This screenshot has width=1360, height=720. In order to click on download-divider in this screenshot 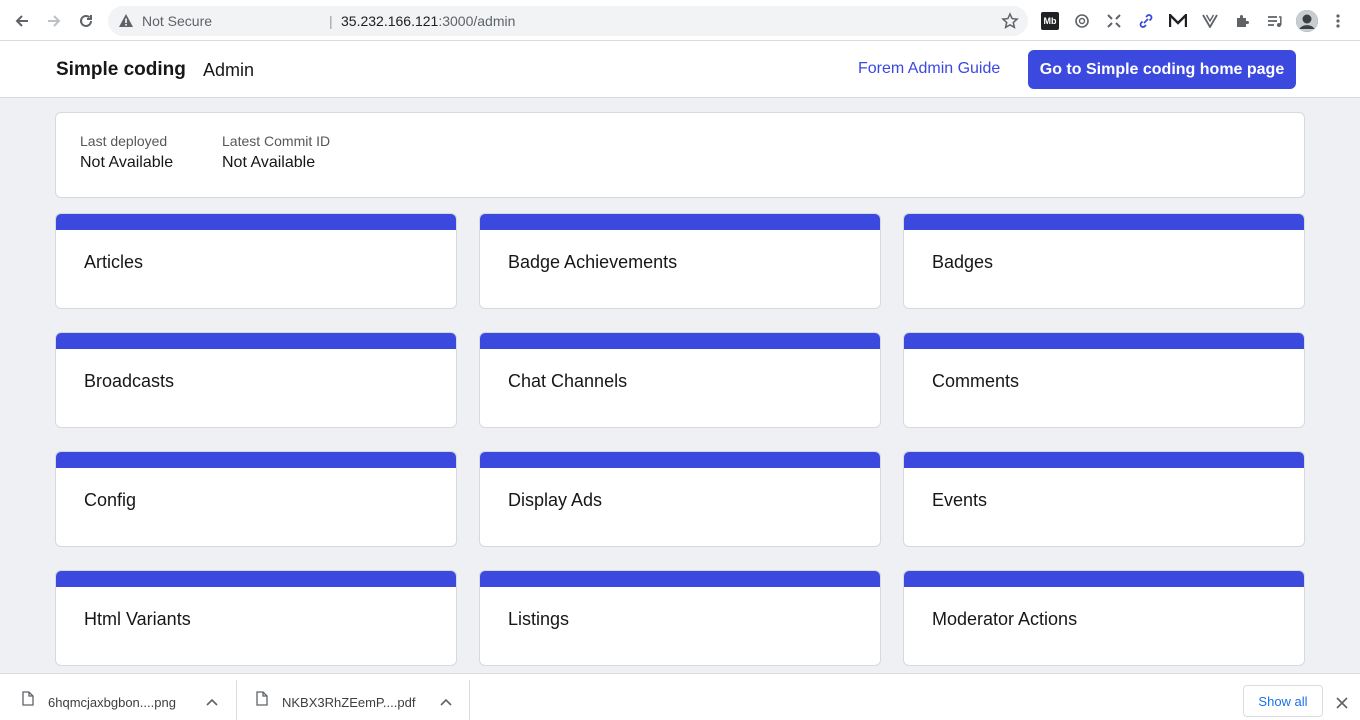, I will do `click(469, 700)`.